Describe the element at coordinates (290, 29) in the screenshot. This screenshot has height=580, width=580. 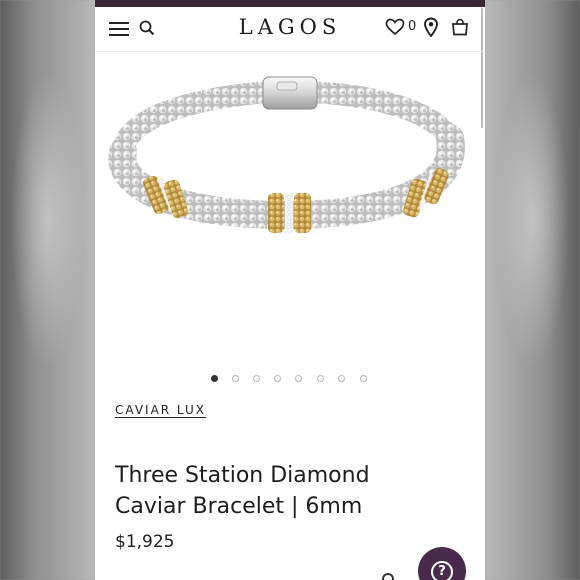
I see `site-header: LAGOS 0` at that location.